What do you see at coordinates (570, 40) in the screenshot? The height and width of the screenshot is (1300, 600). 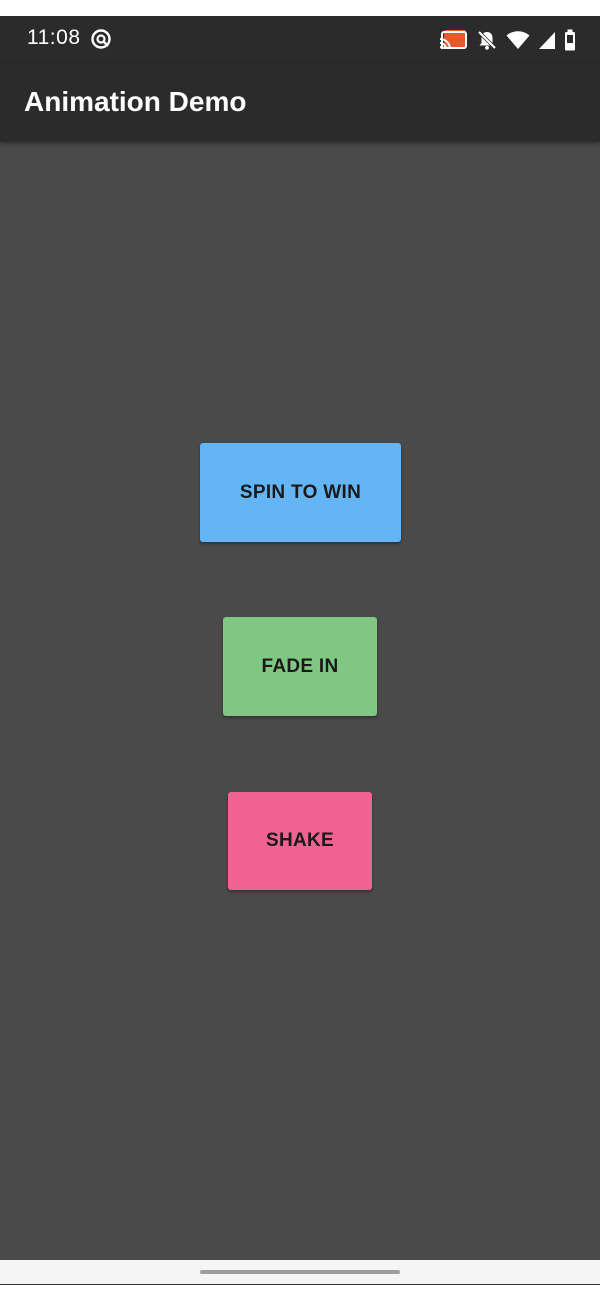 I see `battery-icon` at bounding box center [570, 40].